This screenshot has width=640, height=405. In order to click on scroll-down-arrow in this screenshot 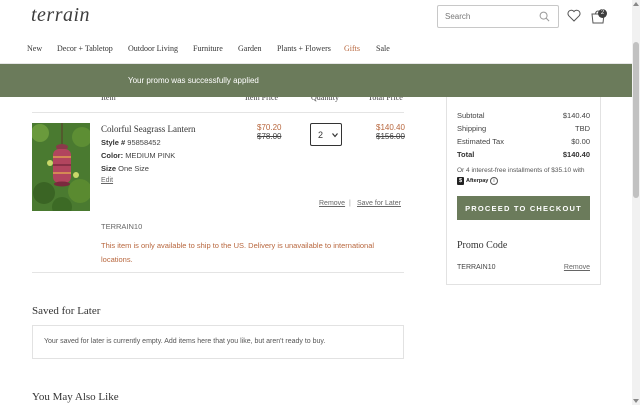, I will do `click(636, 401)`.